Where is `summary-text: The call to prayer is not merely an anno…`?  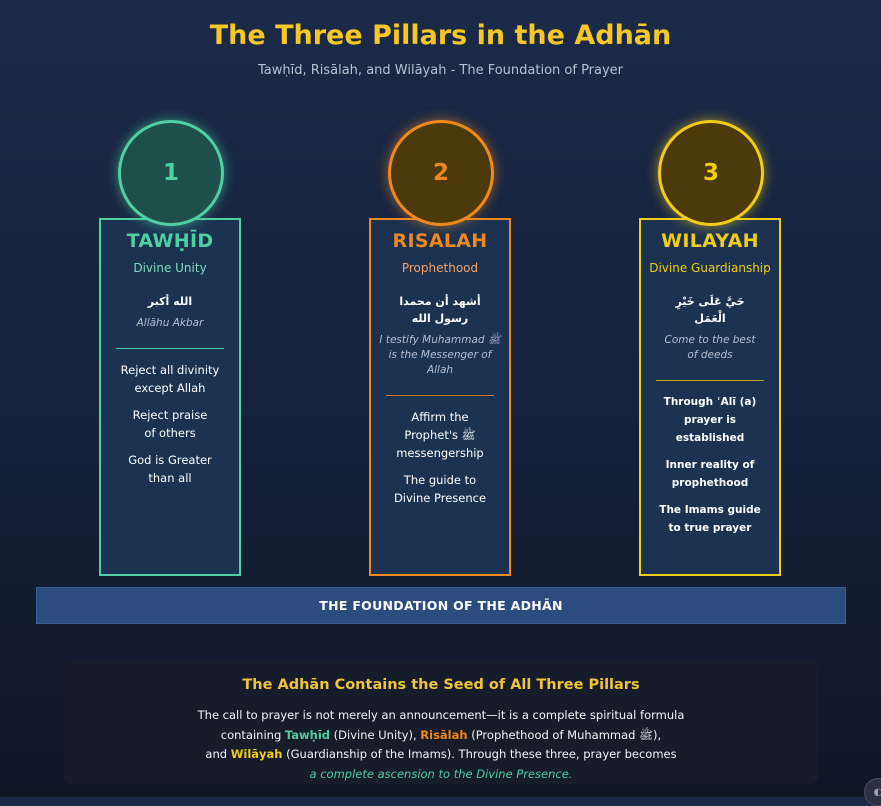 summary-text: The call to prayer is not merely an anno… is located at coordinates (441, 745).